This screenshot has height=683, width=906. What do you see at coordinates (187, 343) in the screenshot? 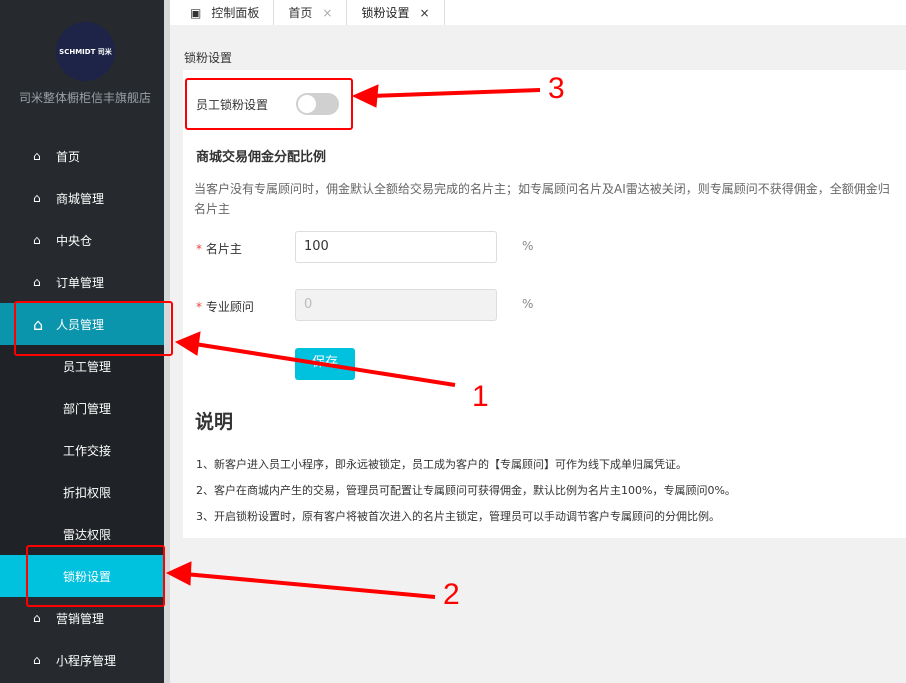
I see `arrow-1-head` at bounding box center [187, 343].